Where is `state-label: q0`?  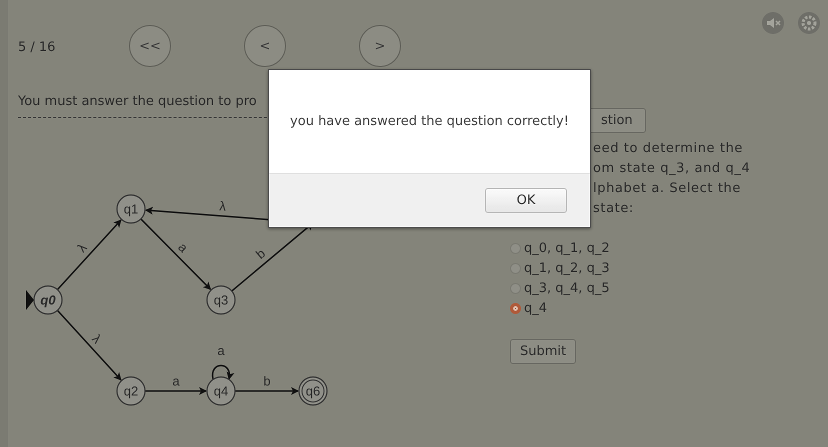 state-label: q0 is located at coordinates (48, 300).